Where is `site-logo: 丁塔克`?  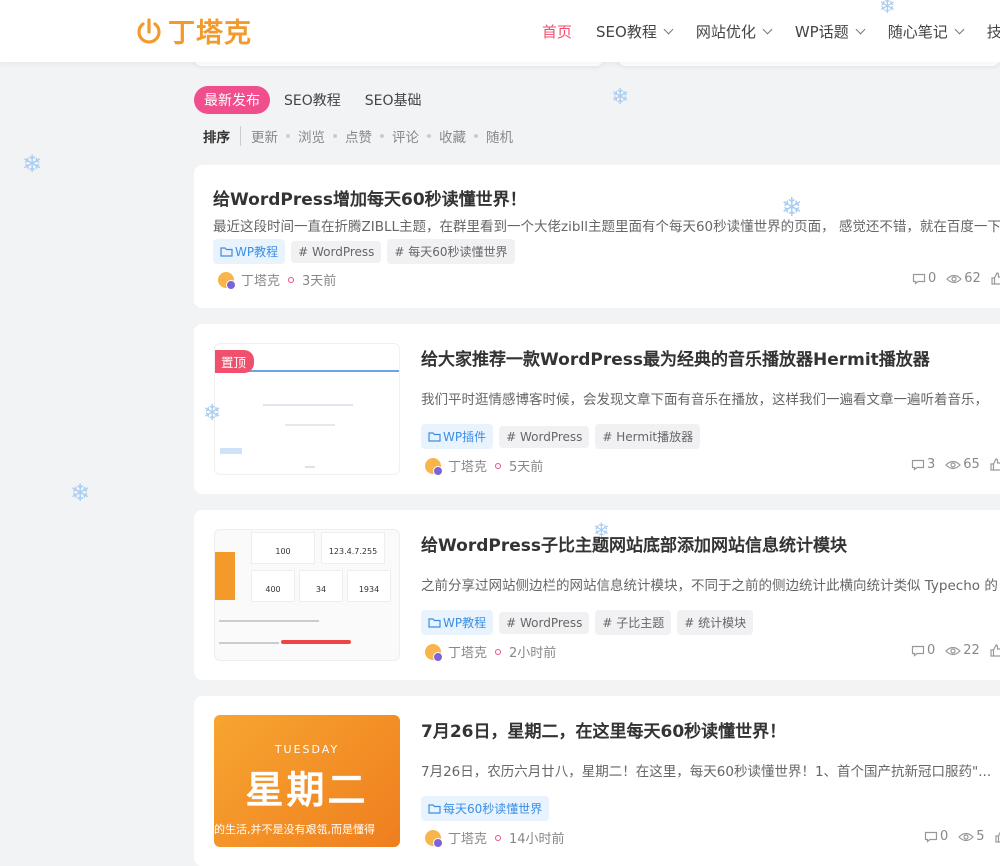 site-logo: 丁塔克 is located at coordinates (193, 30).